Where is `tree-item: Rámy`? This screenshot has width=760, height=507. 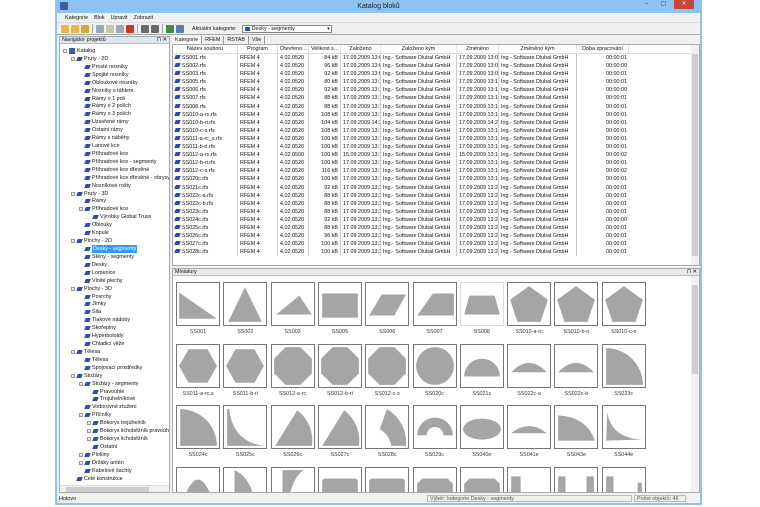
tree-item: Rámy is located at coordinates (92, 201).